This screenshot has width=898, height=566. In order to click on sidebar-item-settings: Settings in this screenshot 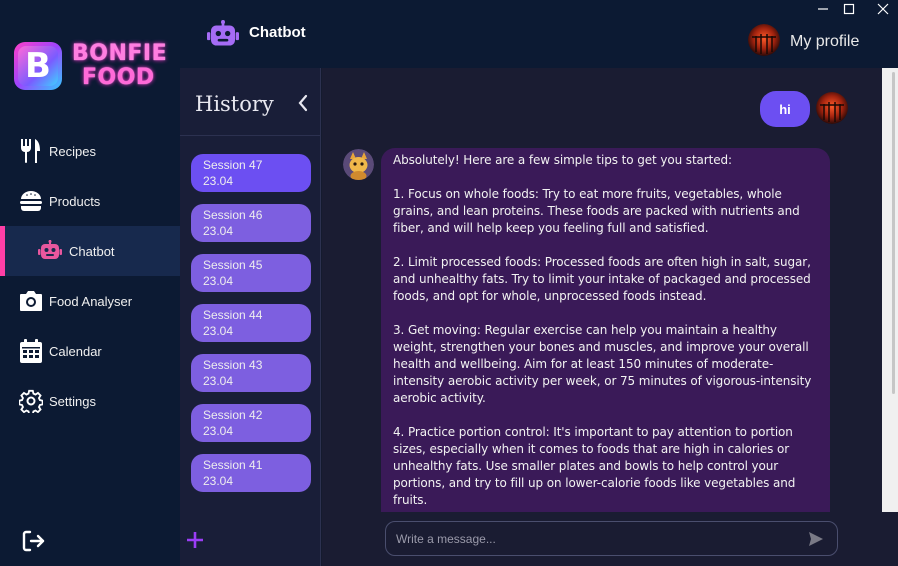, I will do `click(90, 401)`.